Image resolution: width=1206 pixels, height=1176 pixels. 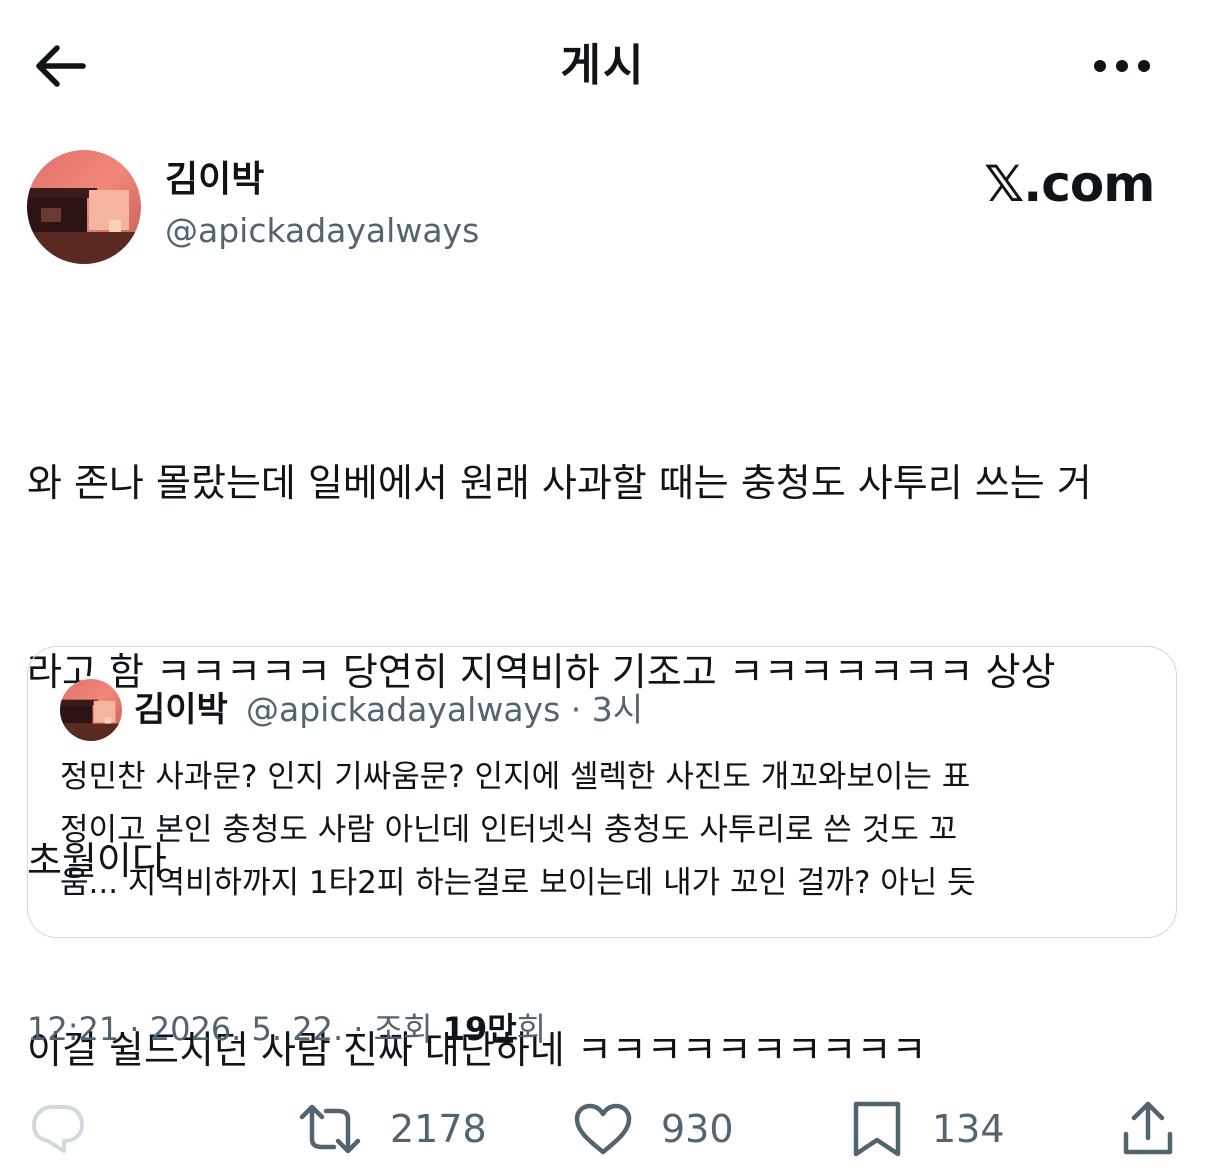 I want to click on share-button, so click(x=1148, y=1129).